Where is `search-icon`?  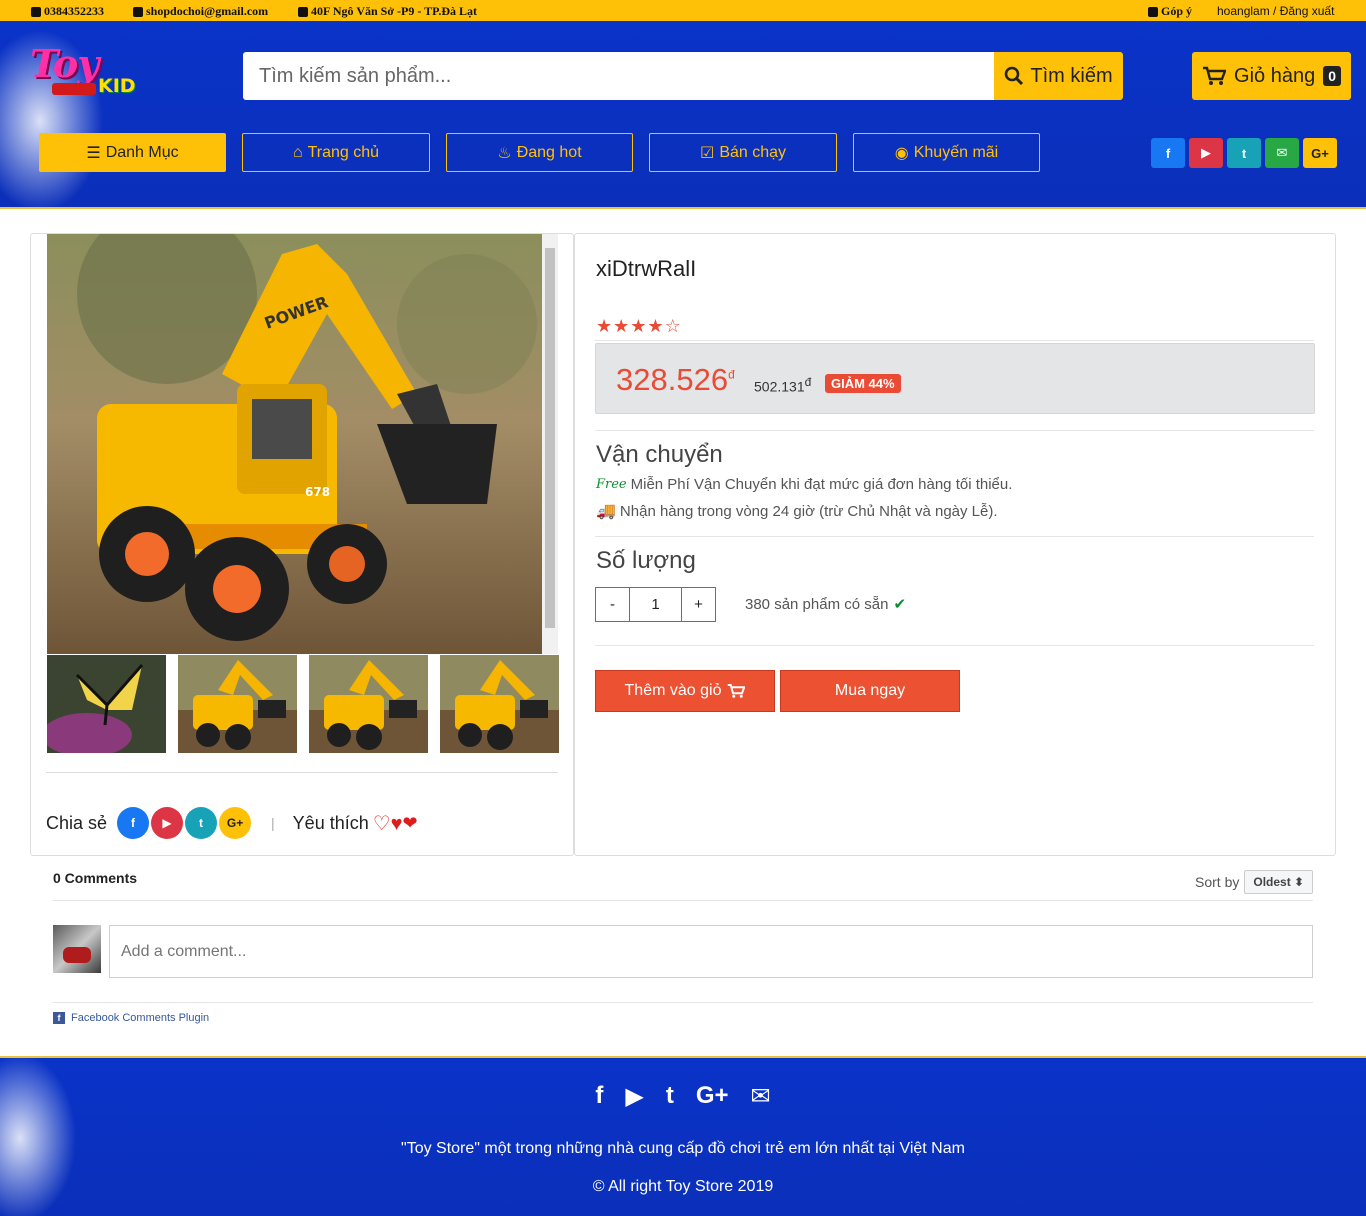
search-icon is located at coordinates (1014, 76).